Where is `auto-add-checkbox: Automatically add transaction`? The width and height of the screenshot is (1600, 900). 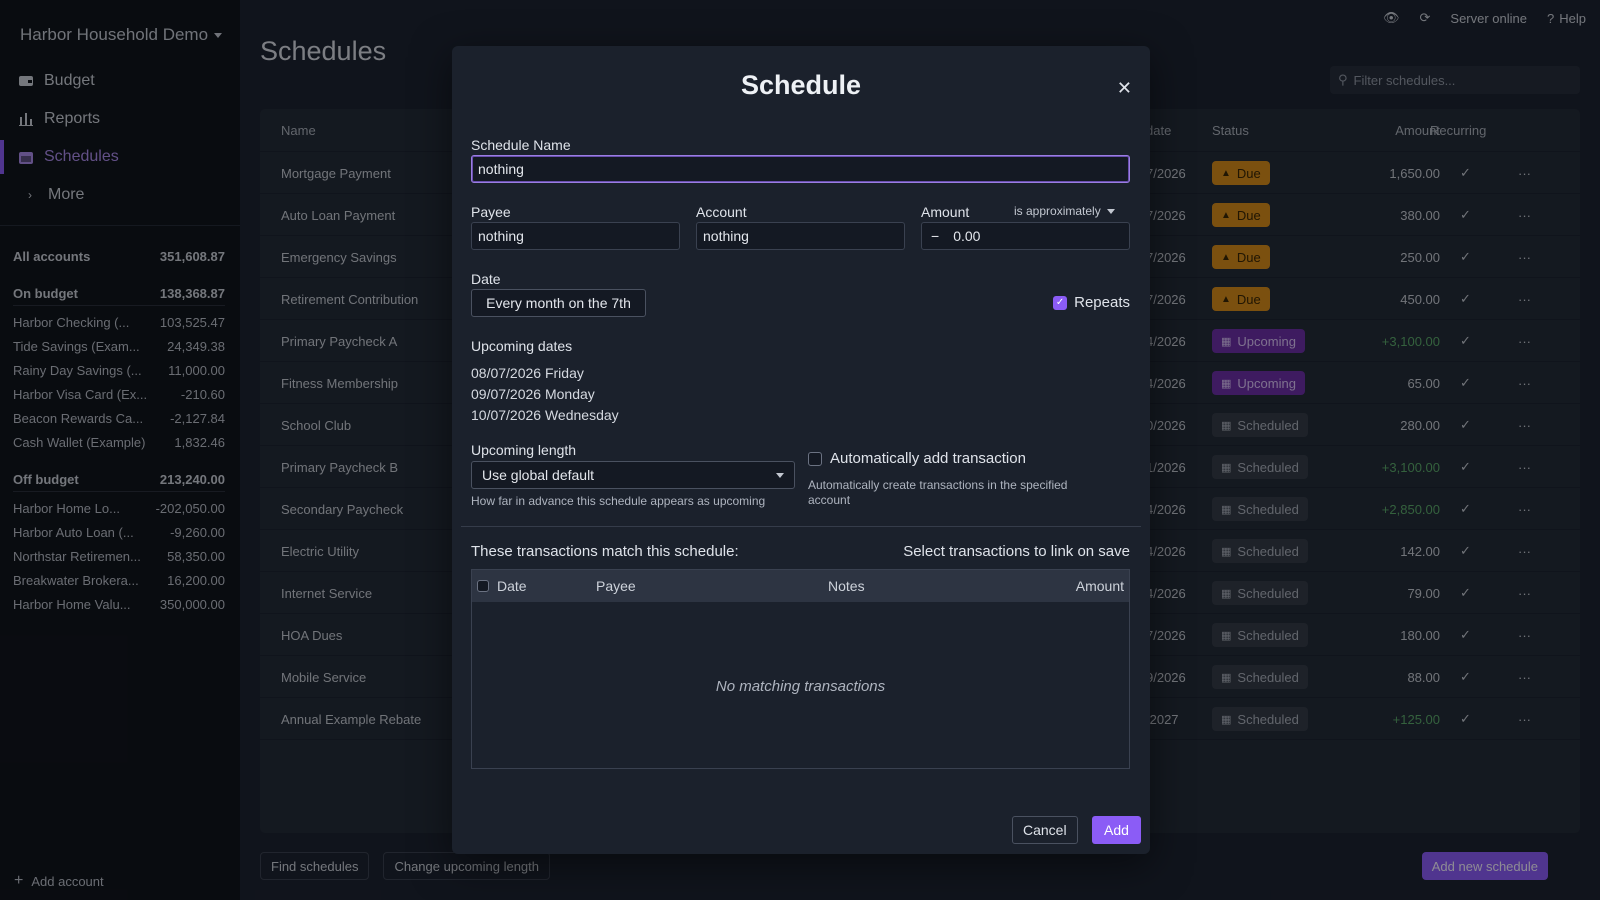
auto-add-checkbox: Automatically add transaction is located at coordinates (917, 458).